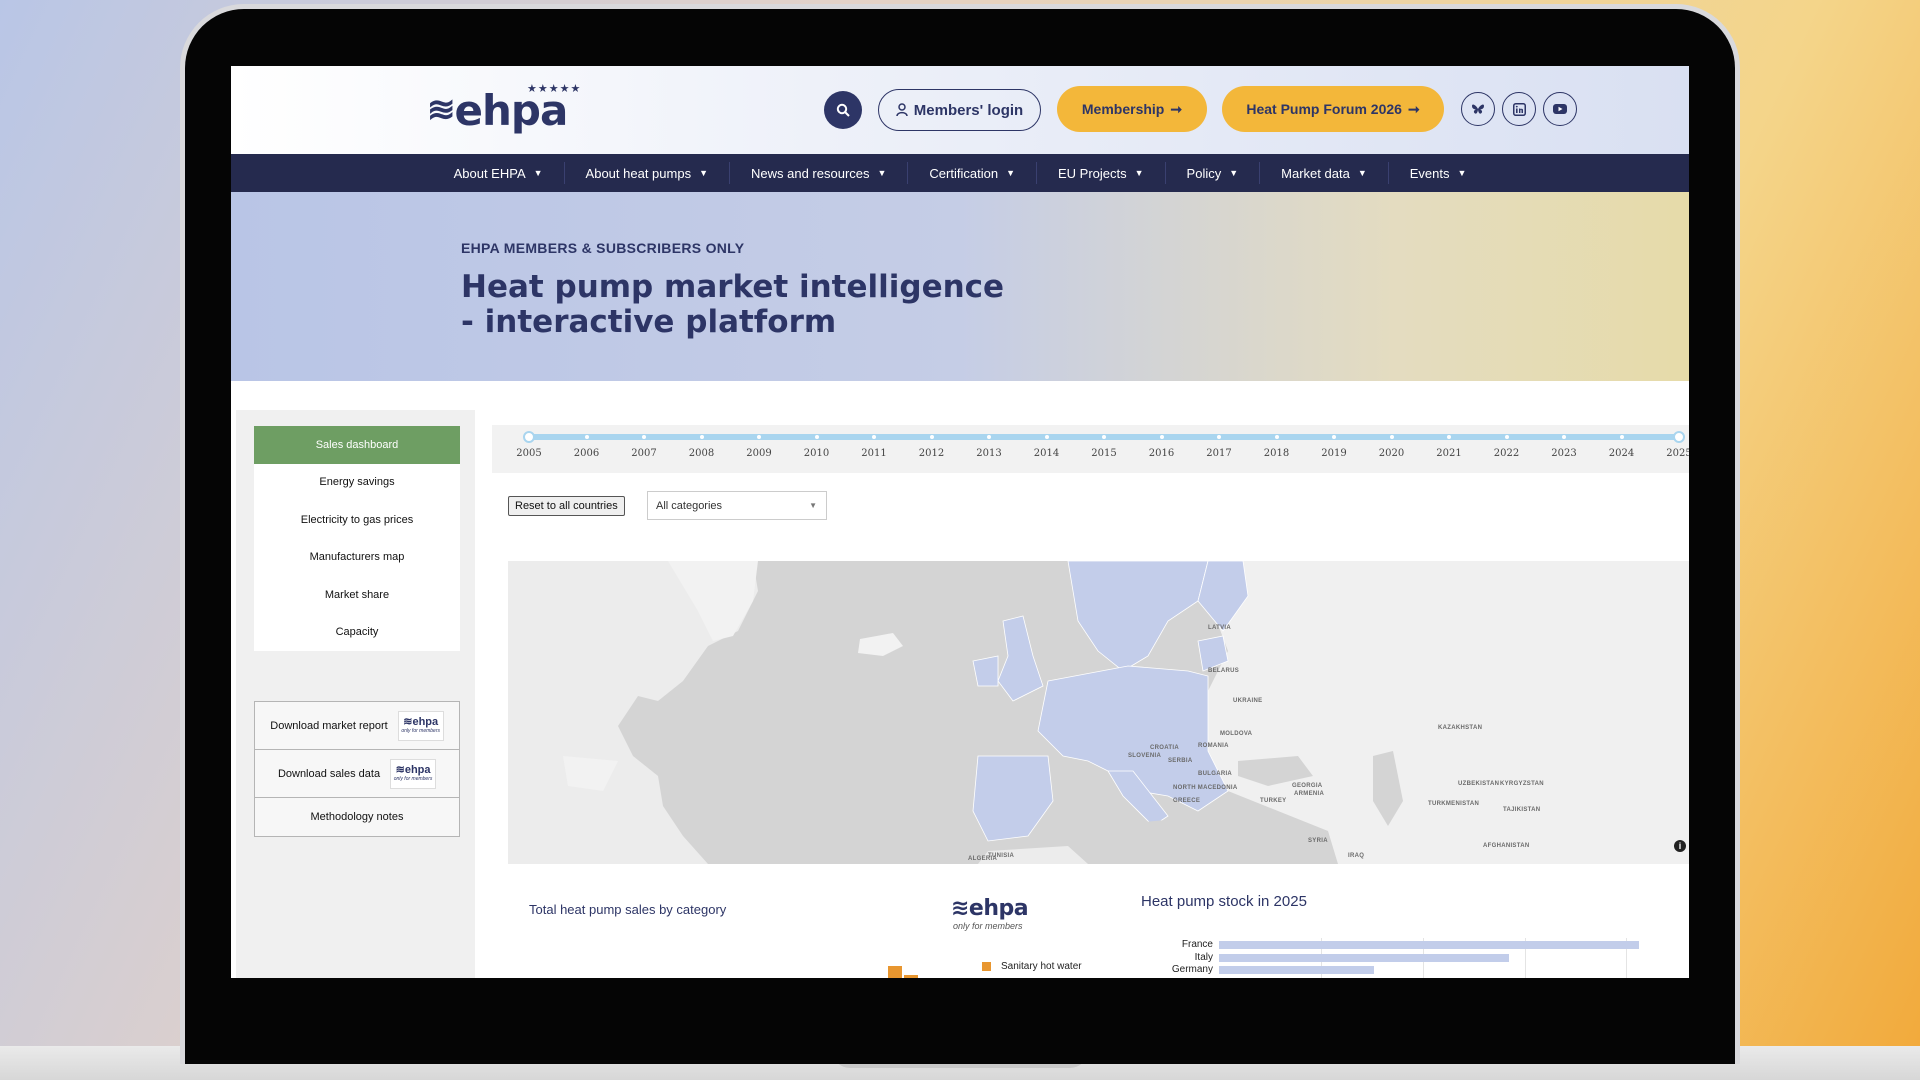 The image size is (1920, 1080). I want to click on bar-category-label: Italy, so click(1203, 957).